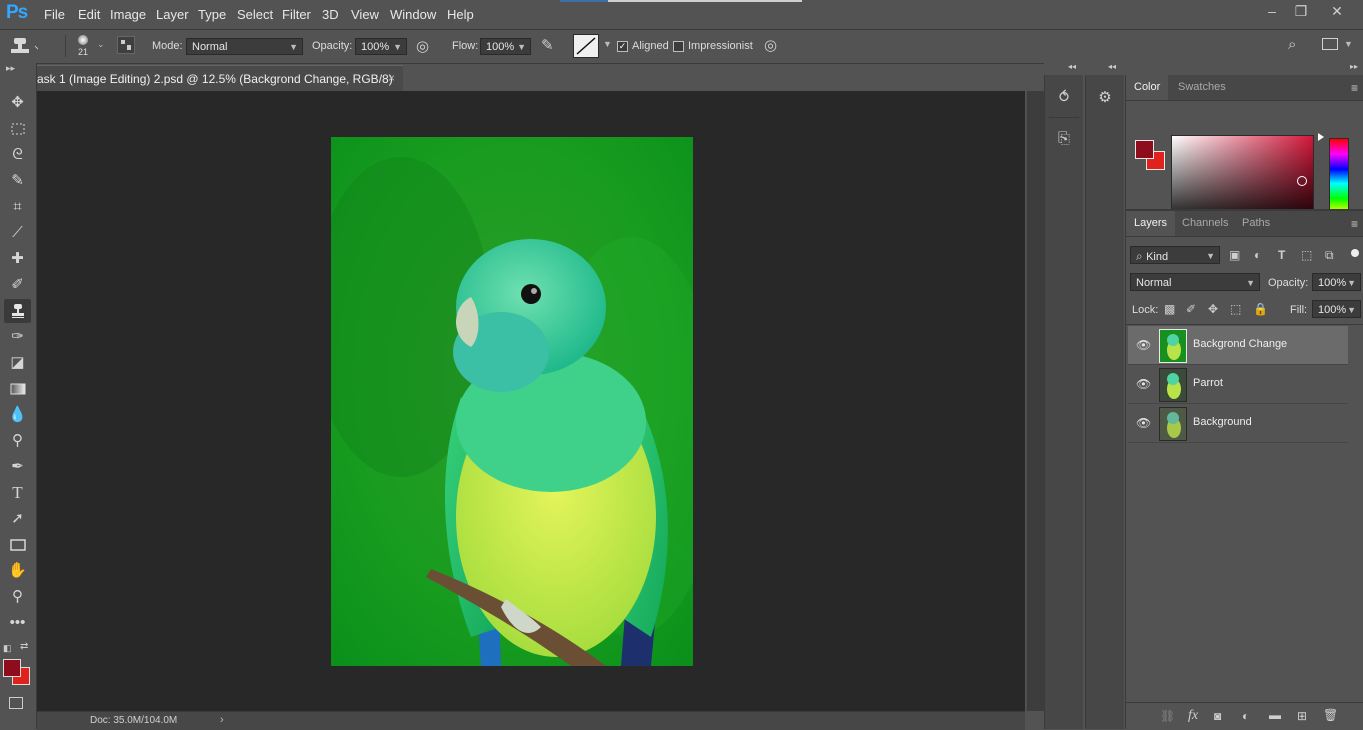 This screenshot has height=730, width=1363. I want to click on menu-select: Select, so click(255, 14).